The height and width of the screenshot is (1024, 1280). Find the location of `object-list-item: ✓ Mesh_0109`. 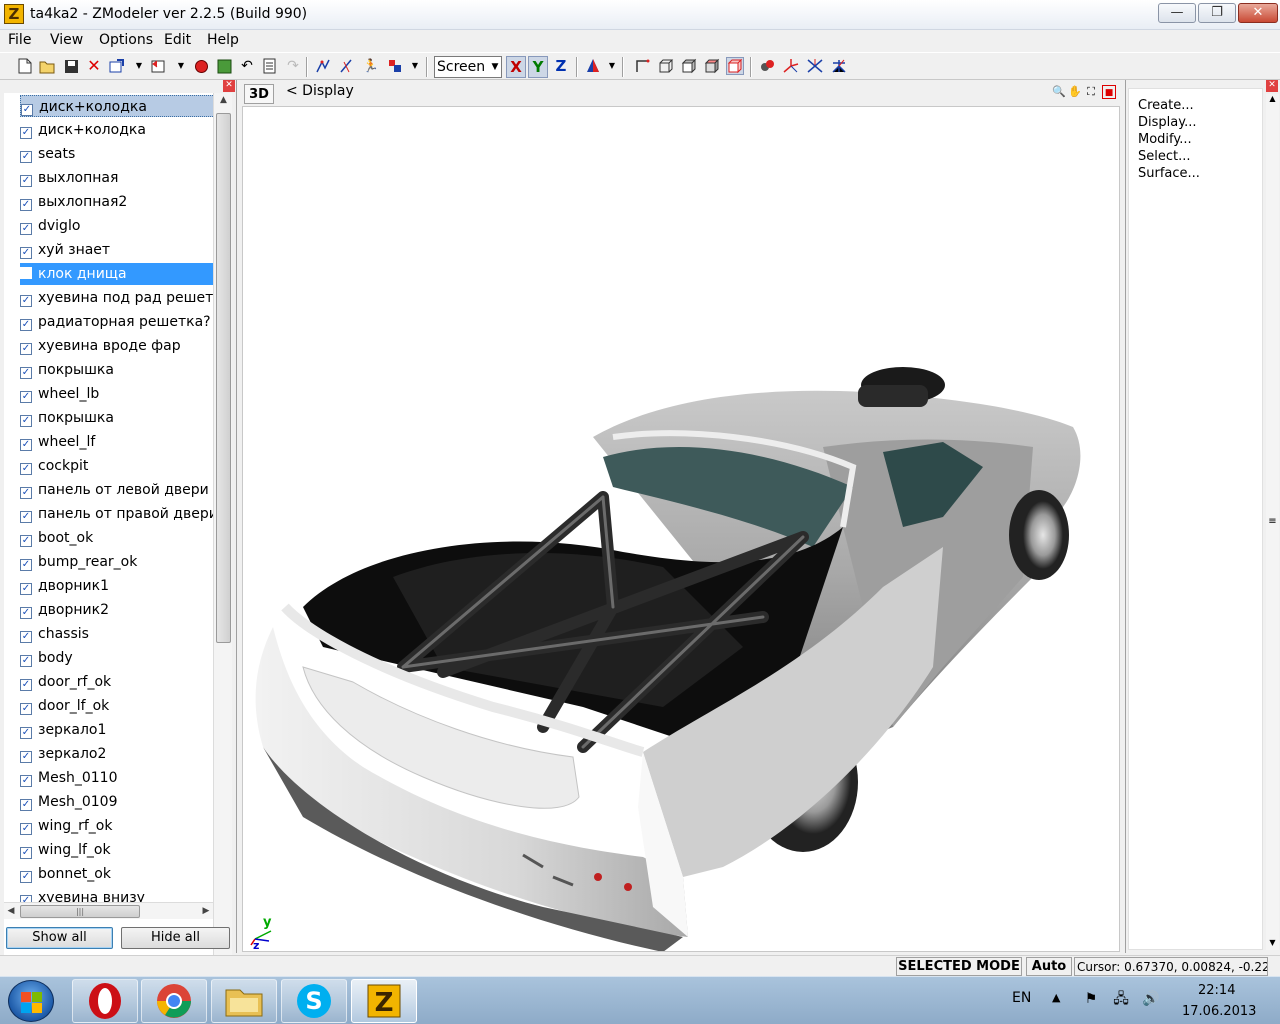

object-list-item: ✓ Mesh_0109 is located at coordinates (116, 802).